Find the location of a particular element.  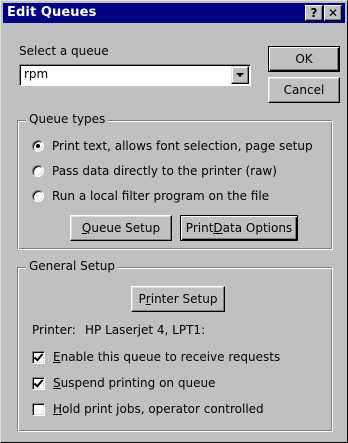

queue-types-title: Queue types is located at coordinates (67, 119).